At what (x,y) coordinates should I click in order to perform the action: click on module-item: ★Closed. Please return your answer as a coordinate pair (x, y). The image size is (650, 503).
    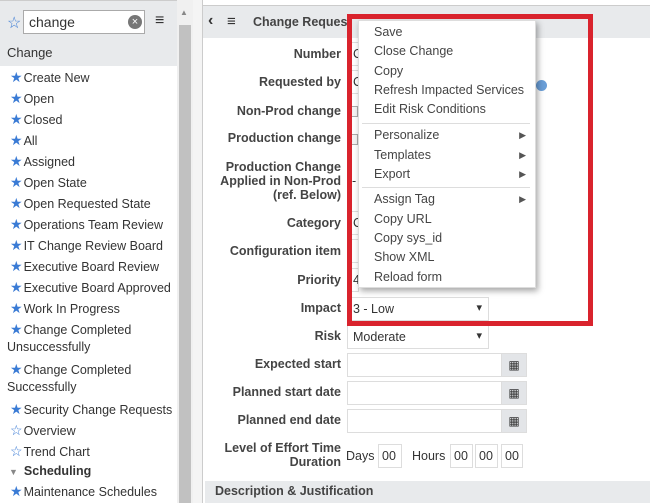
    Looking at the image, I should click on (36, 119).